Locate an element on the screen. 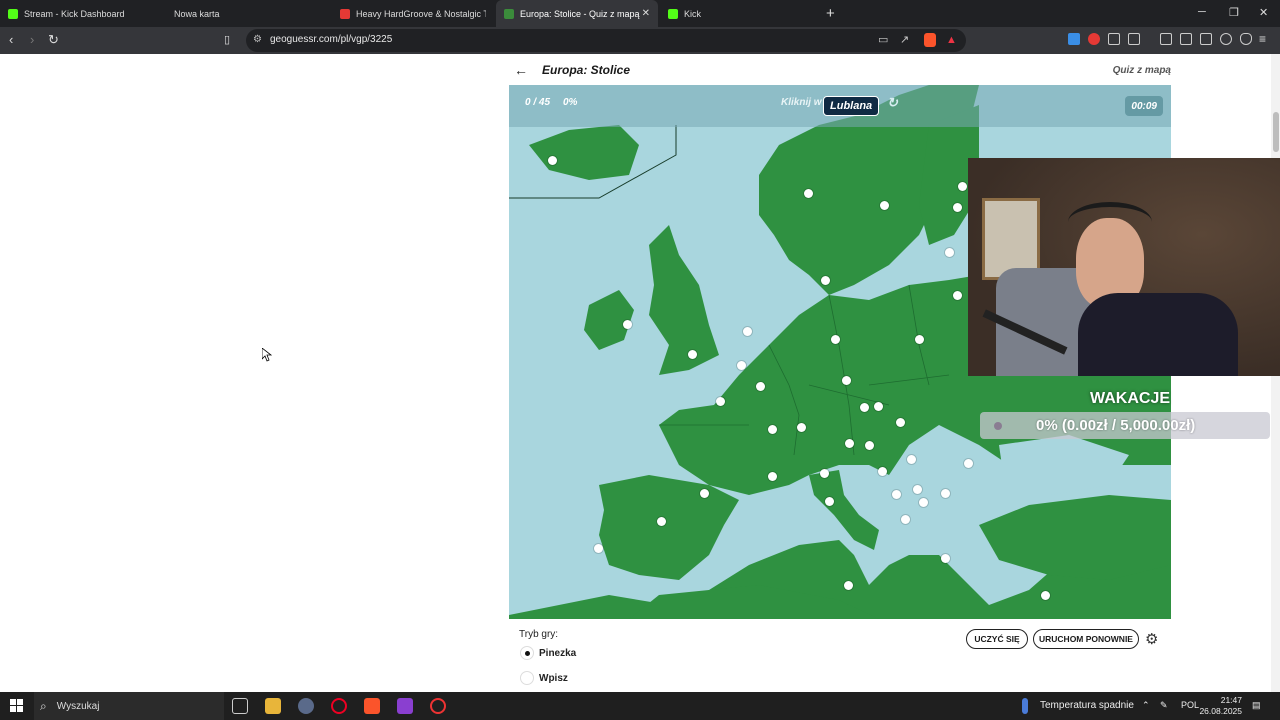 This screenshot has width=1280, height=720. extensions-puzzle-icon is located at coordinates (1114, 39).